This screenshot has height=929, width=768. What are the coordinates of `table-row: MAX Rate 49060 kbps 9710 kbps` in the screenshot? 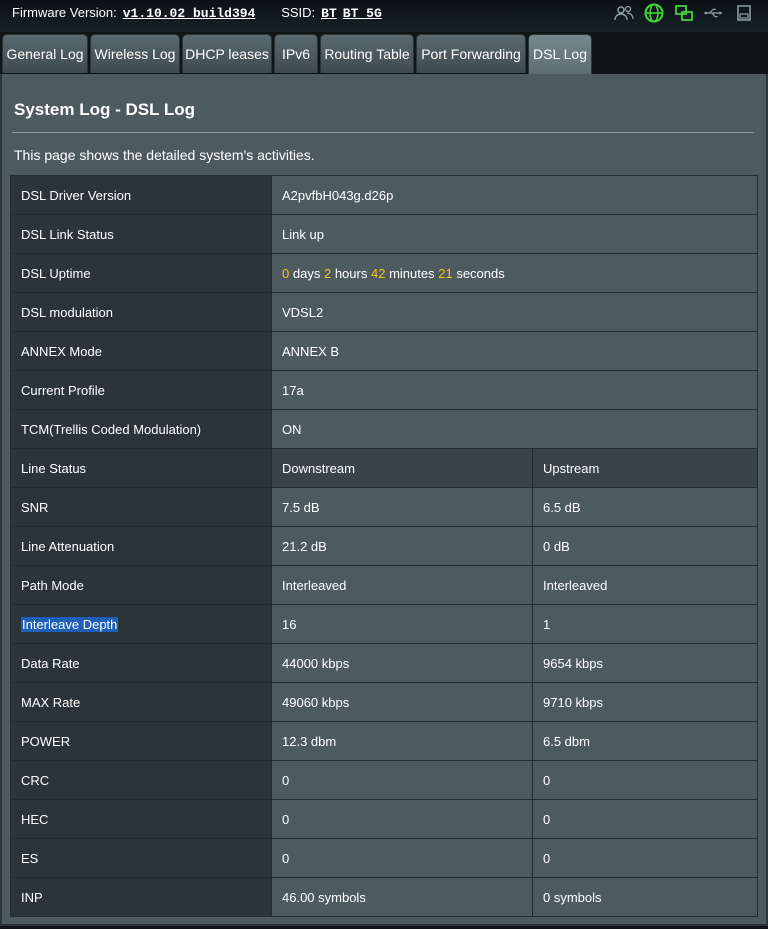 It's located at (384, 702).